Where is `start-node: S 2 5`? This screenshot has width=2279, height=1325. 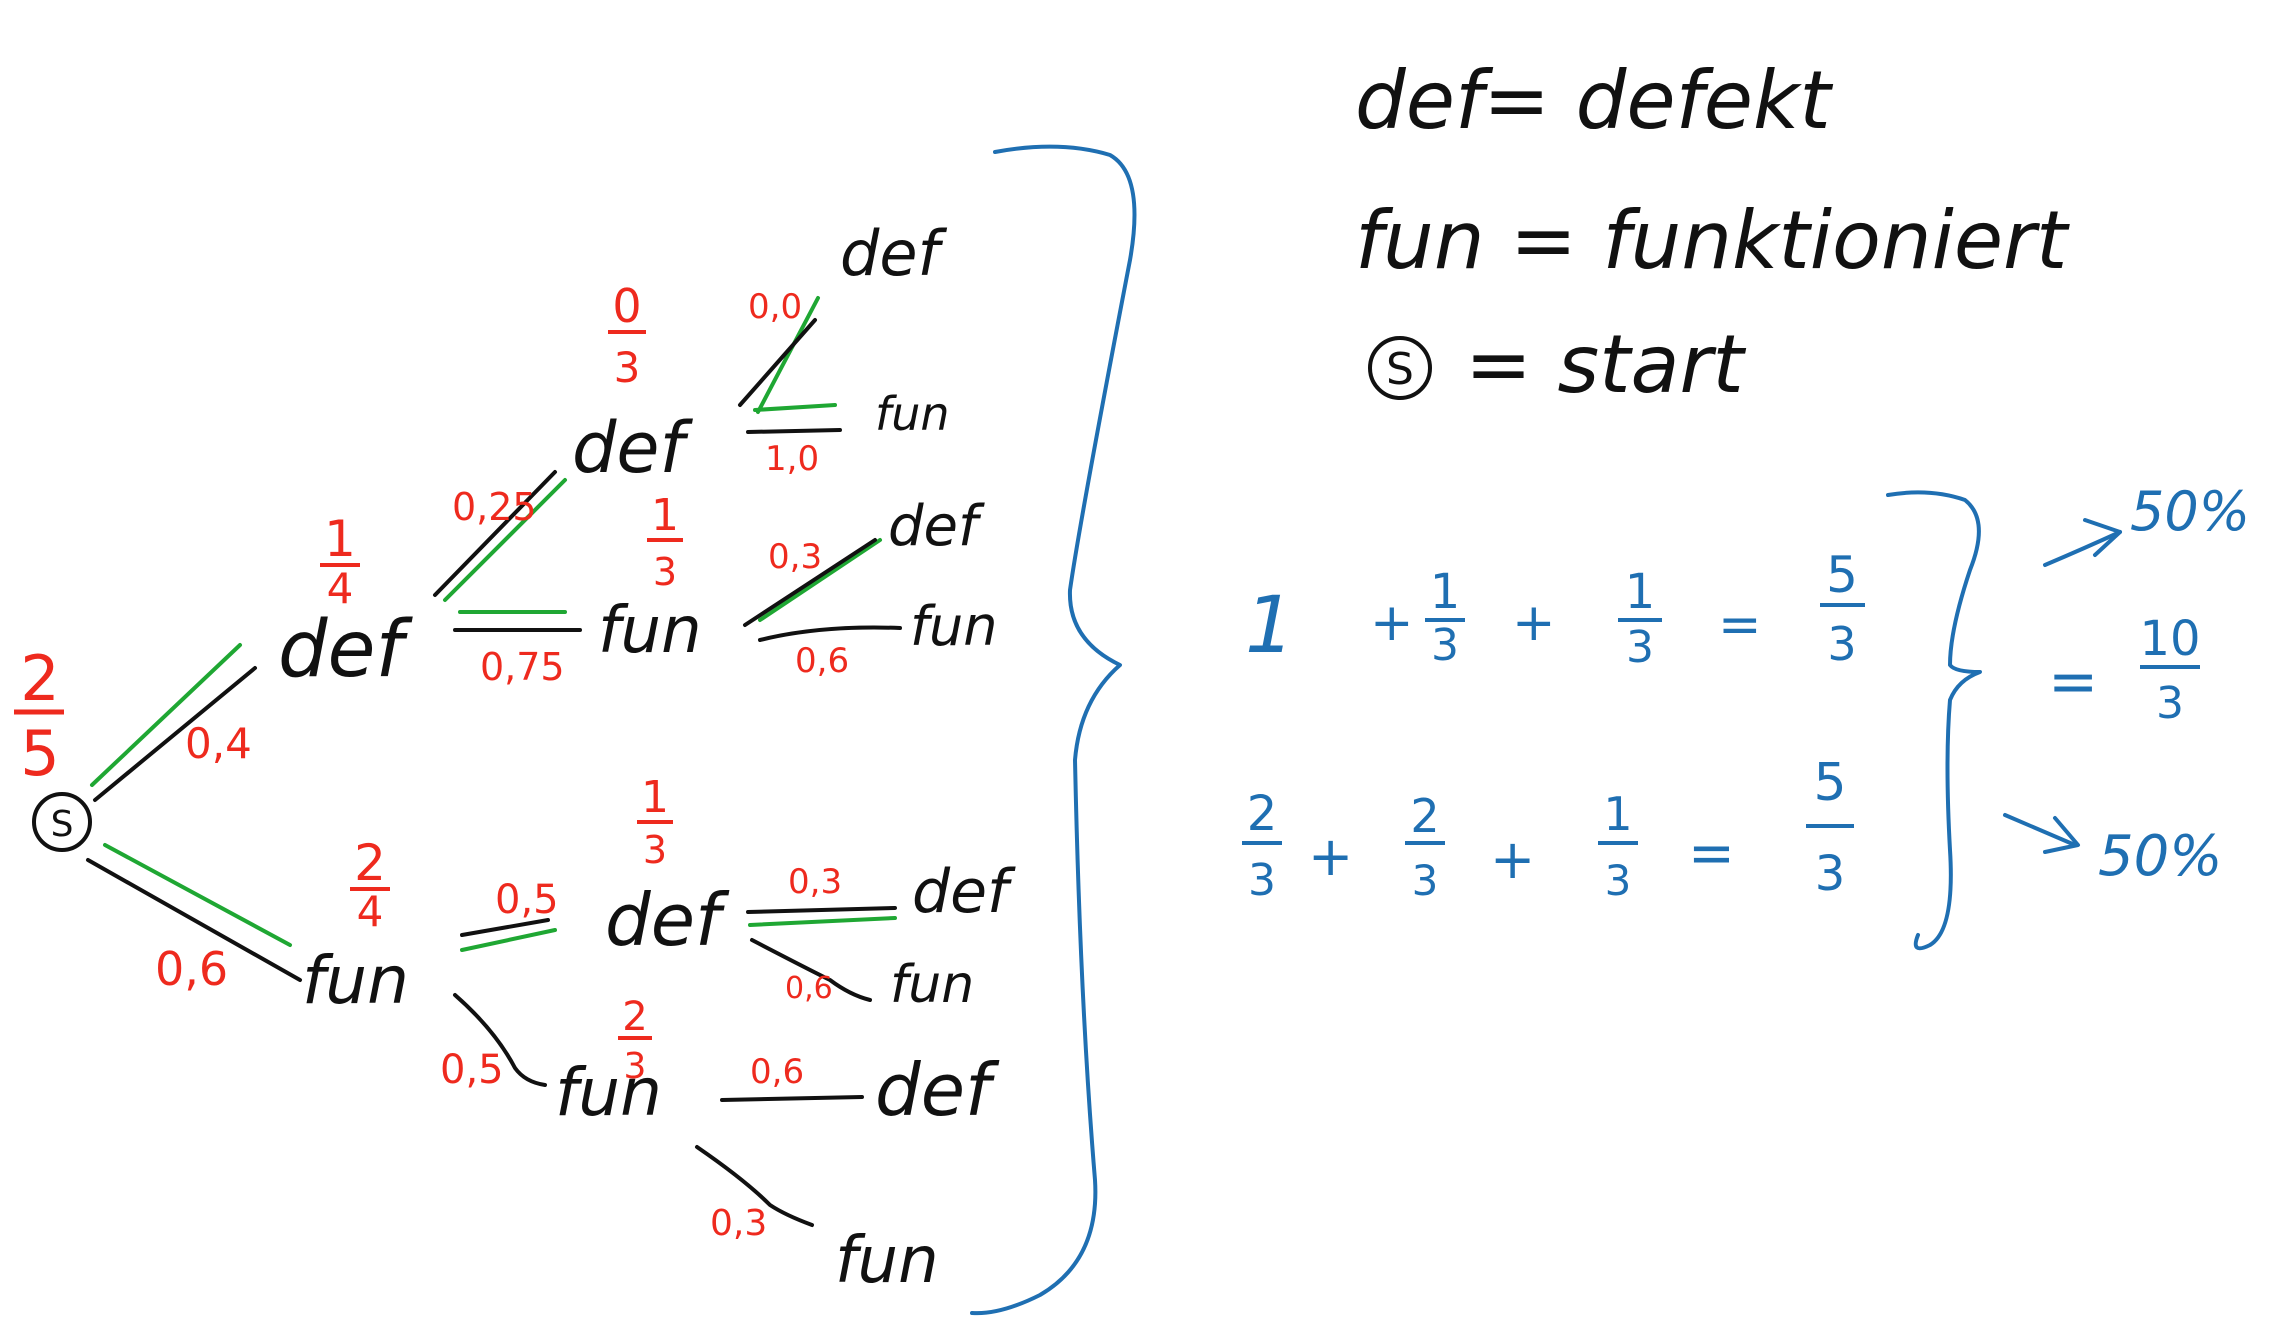 start-node: S 2 5 is located at coordinates (53, 747).